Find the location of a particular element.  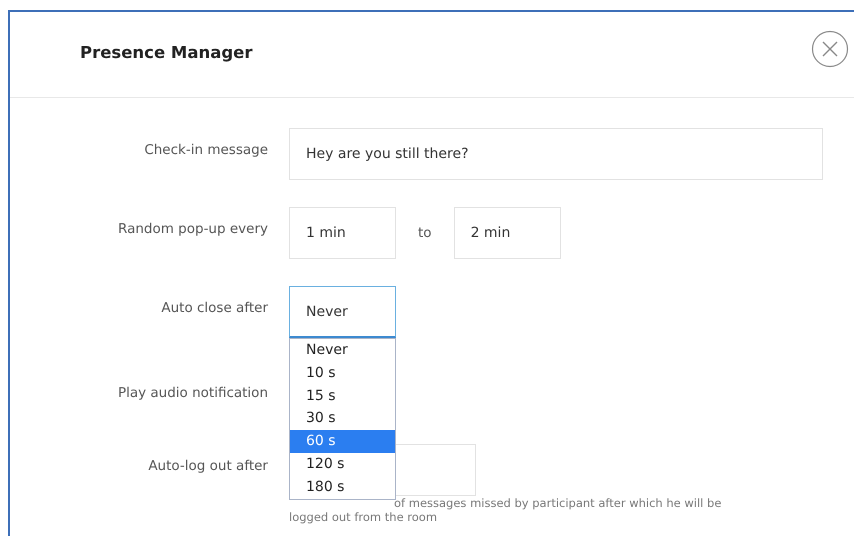

dialog-title: Presence Manager is located at coordinates (166, 52).